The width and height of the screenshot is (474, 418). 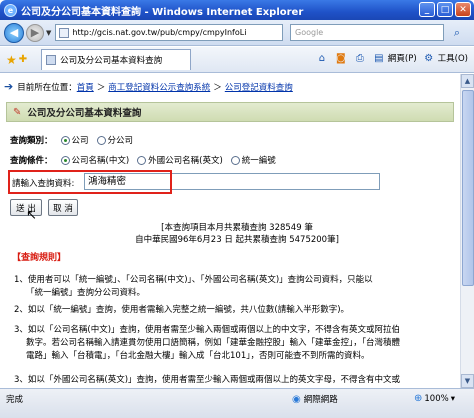 I want to click on page-menu: ▤ 網頁(P), so click(x=394, y=58).